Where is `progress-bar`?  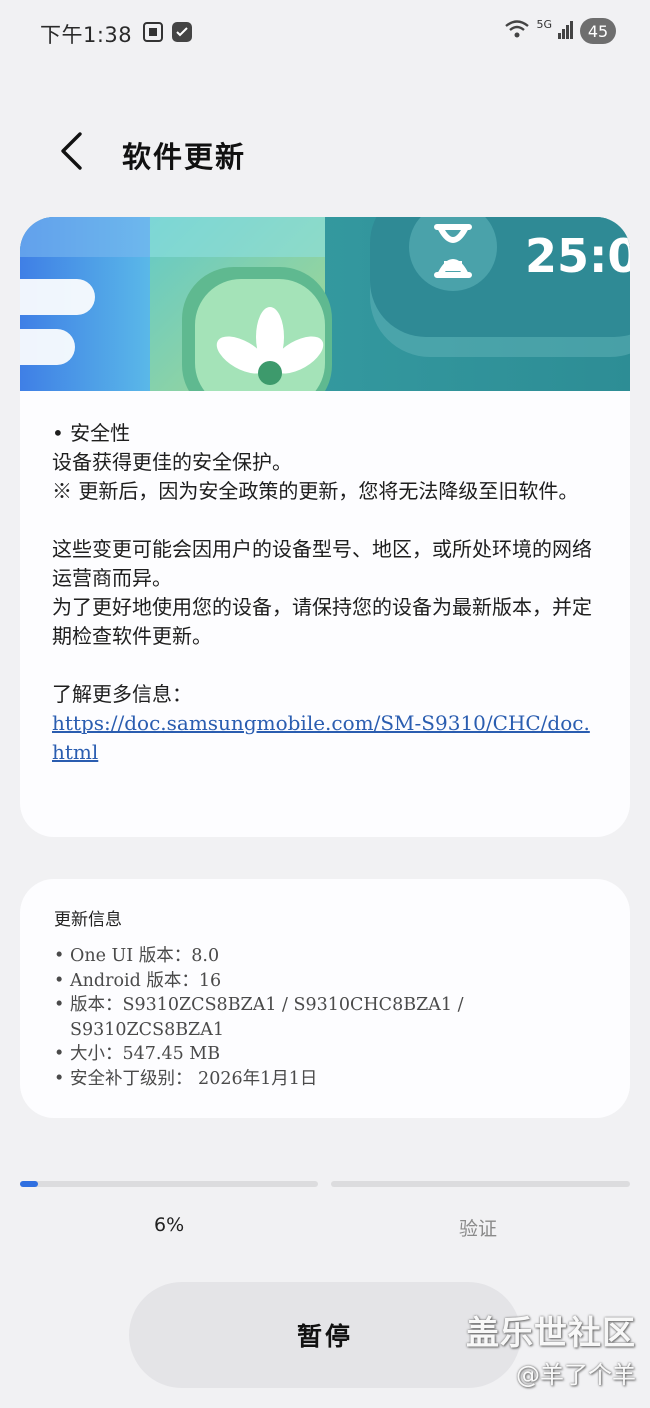
progress-bar is located at coordinates (325, 1185).